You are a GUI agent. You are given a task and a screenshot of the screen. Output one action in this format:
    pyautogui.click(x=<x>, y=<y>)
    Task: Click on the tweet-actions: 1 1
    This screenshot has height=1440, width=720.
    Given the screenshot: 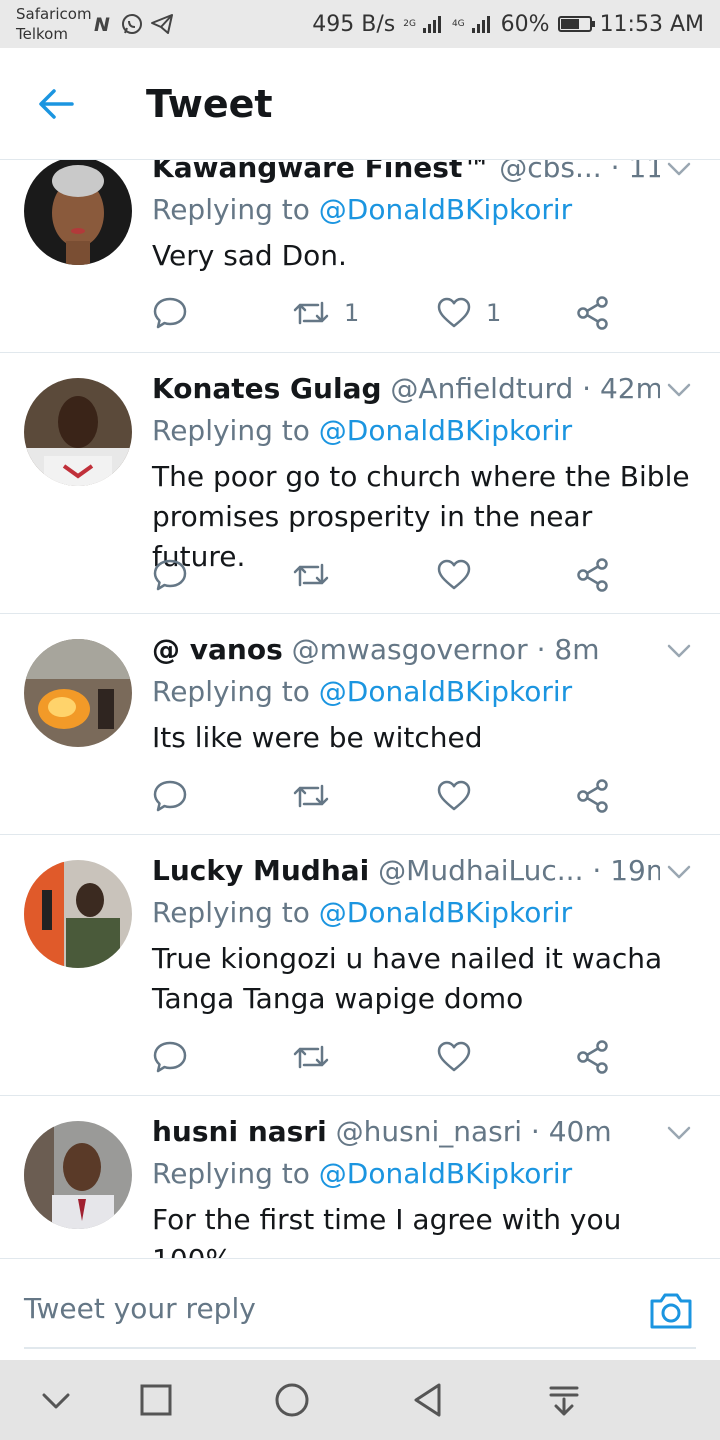 What is the action you would take?
    pyautogui.click(x=387, y=313)
    